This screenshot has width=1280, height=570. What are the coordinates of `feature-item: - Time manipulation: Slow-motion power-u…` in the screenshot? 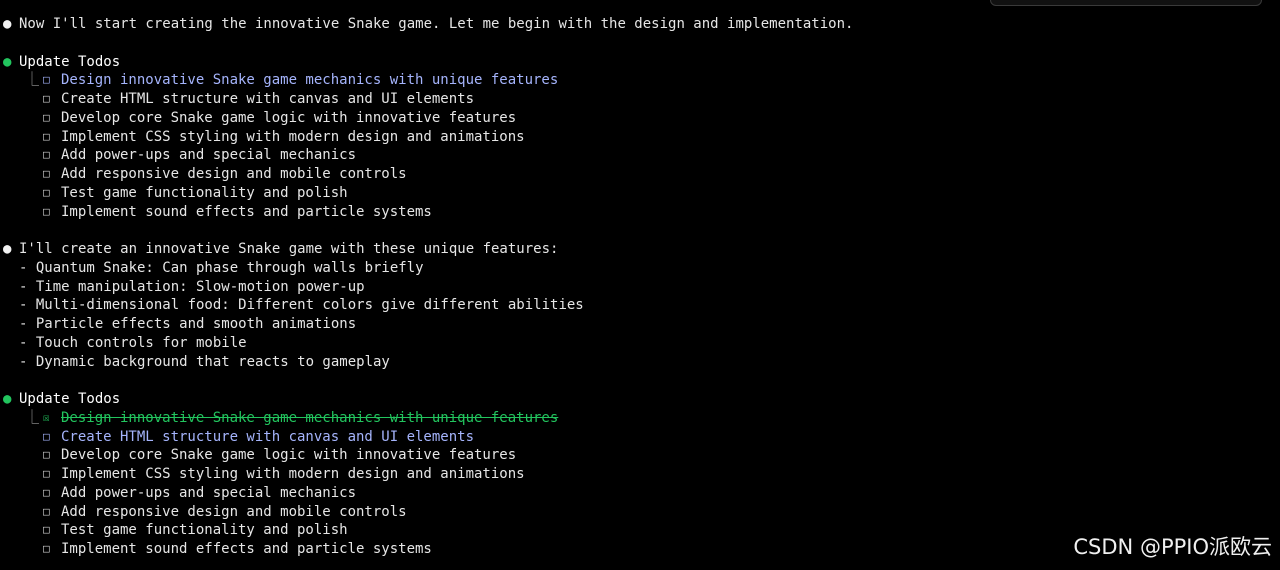 It's located at (192, 286).